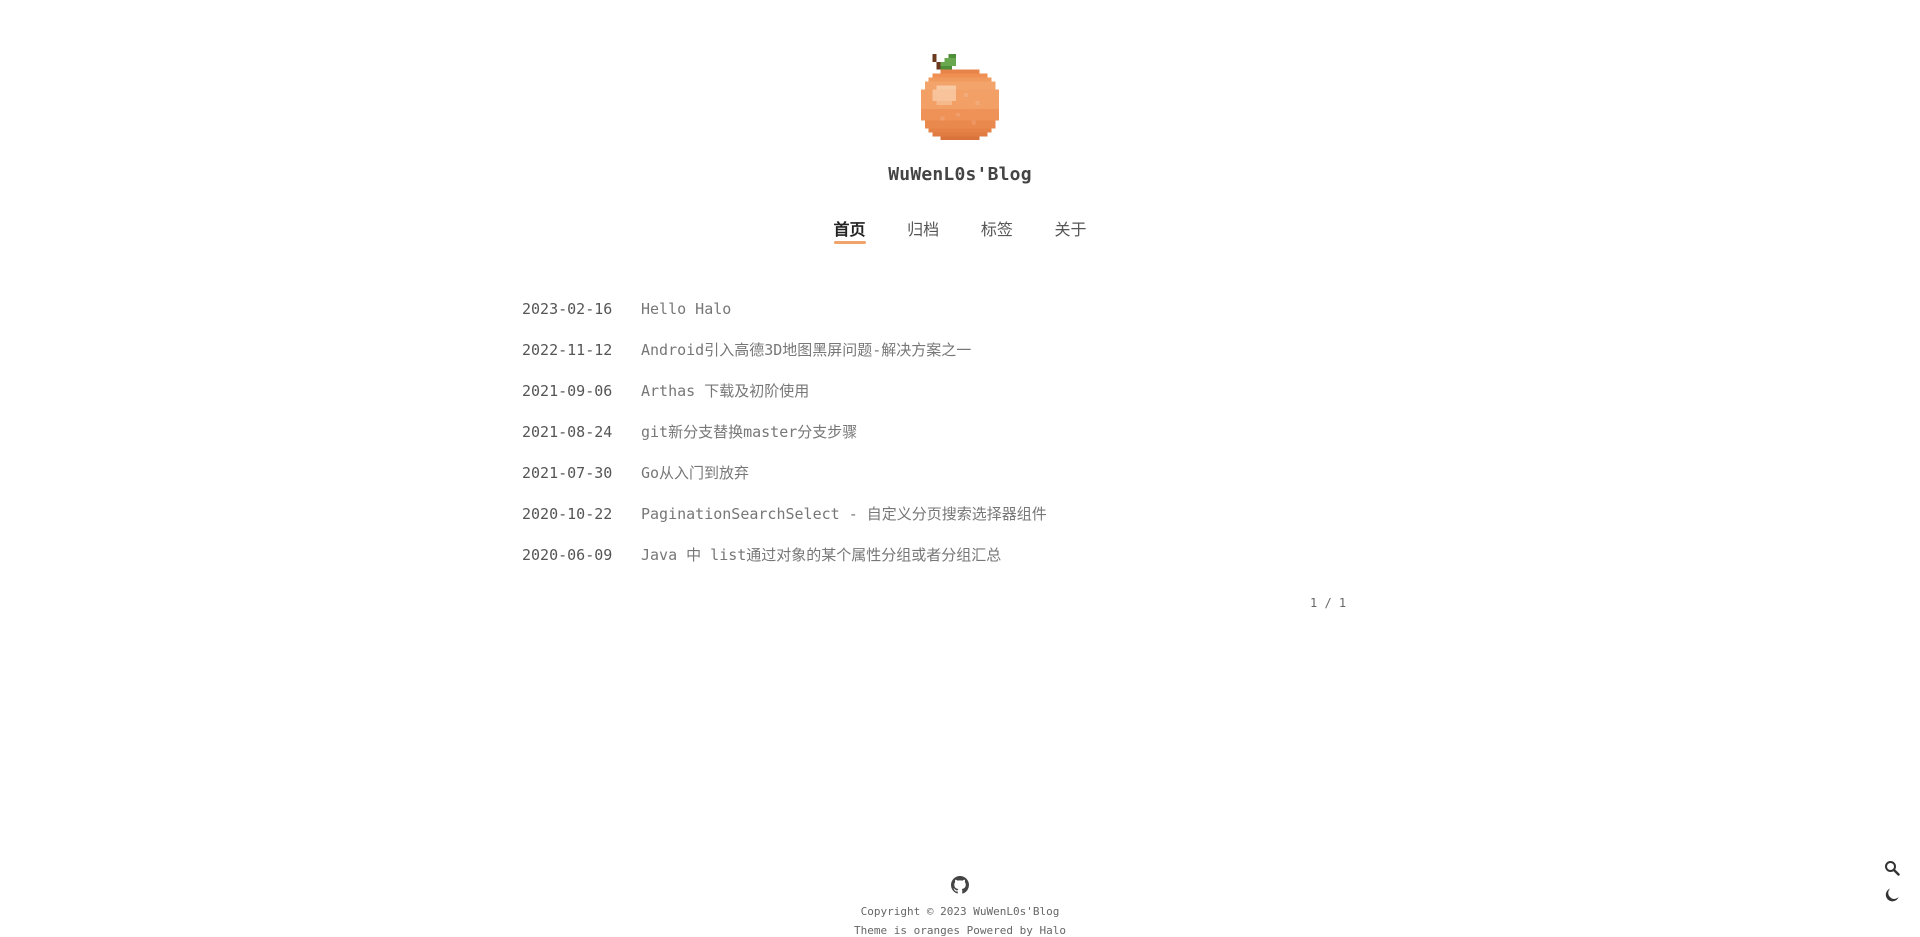 This screenshot has height=937, width=1920. Describe the element at coordinates (923, 230) in the screenshot. I see `nav-item-archive: 归档` at that location.